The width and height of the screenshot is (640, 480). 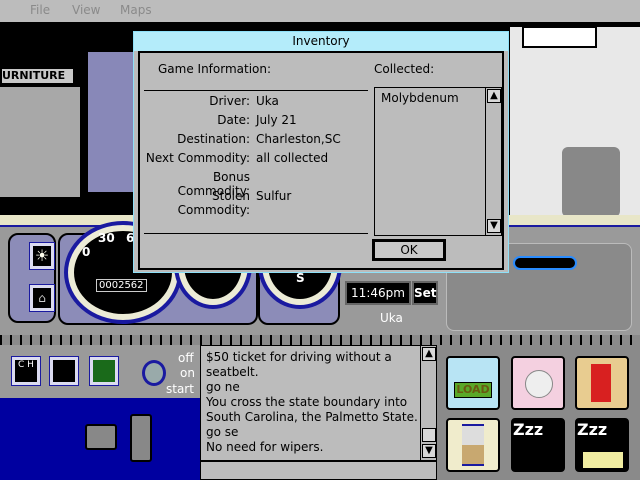 I want to click on ignition-off: off, so click(x=186, y=358).